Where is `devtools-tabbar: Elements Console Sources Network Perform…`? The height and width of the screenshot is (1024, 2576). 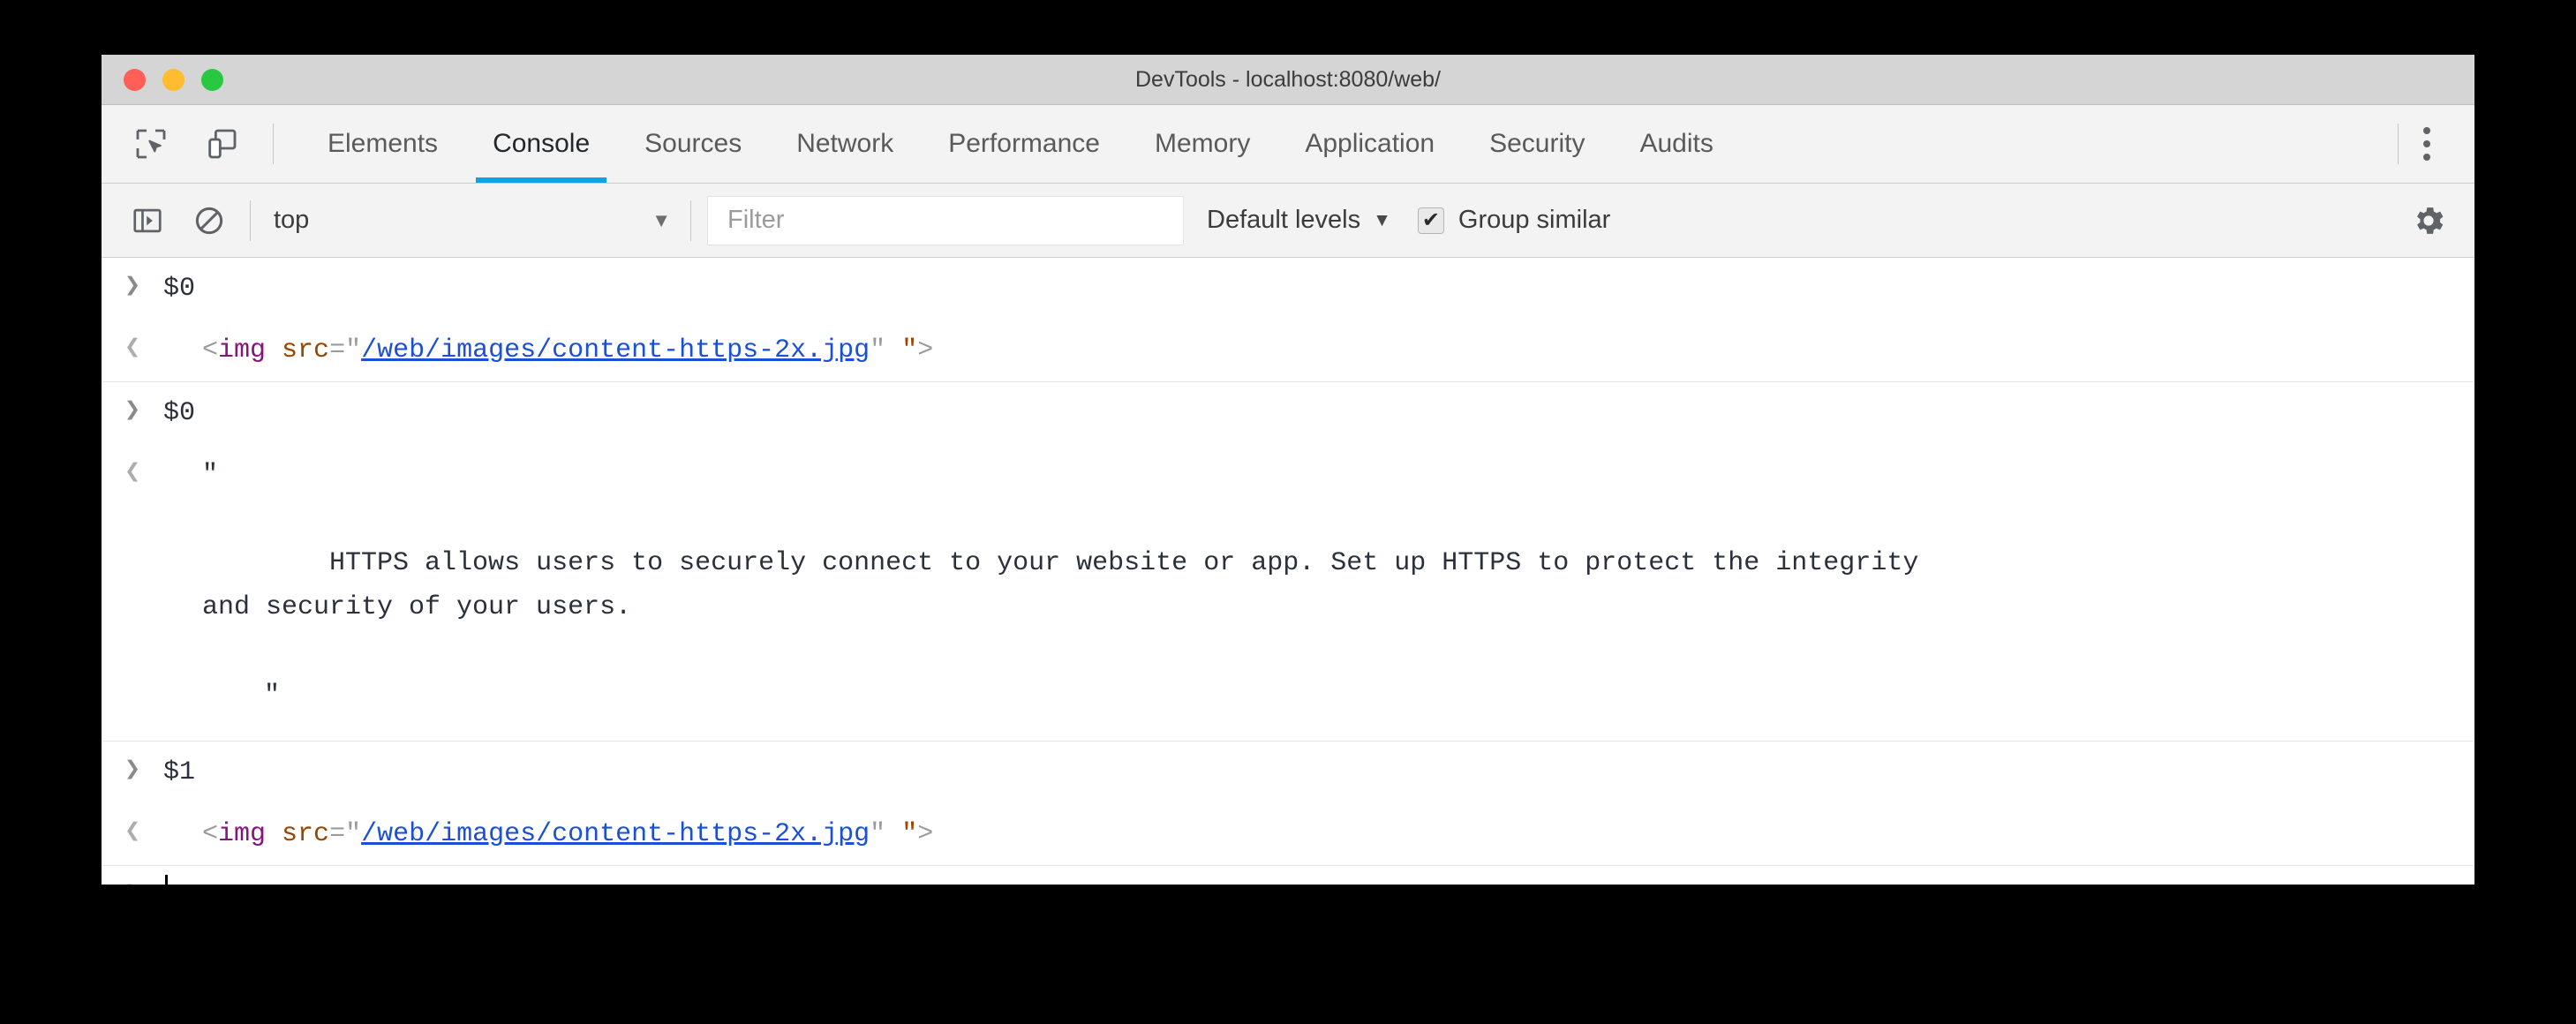 devtools-tabbar: Elements Console Sources Network Perform… is located at coordinates (1288, 144).